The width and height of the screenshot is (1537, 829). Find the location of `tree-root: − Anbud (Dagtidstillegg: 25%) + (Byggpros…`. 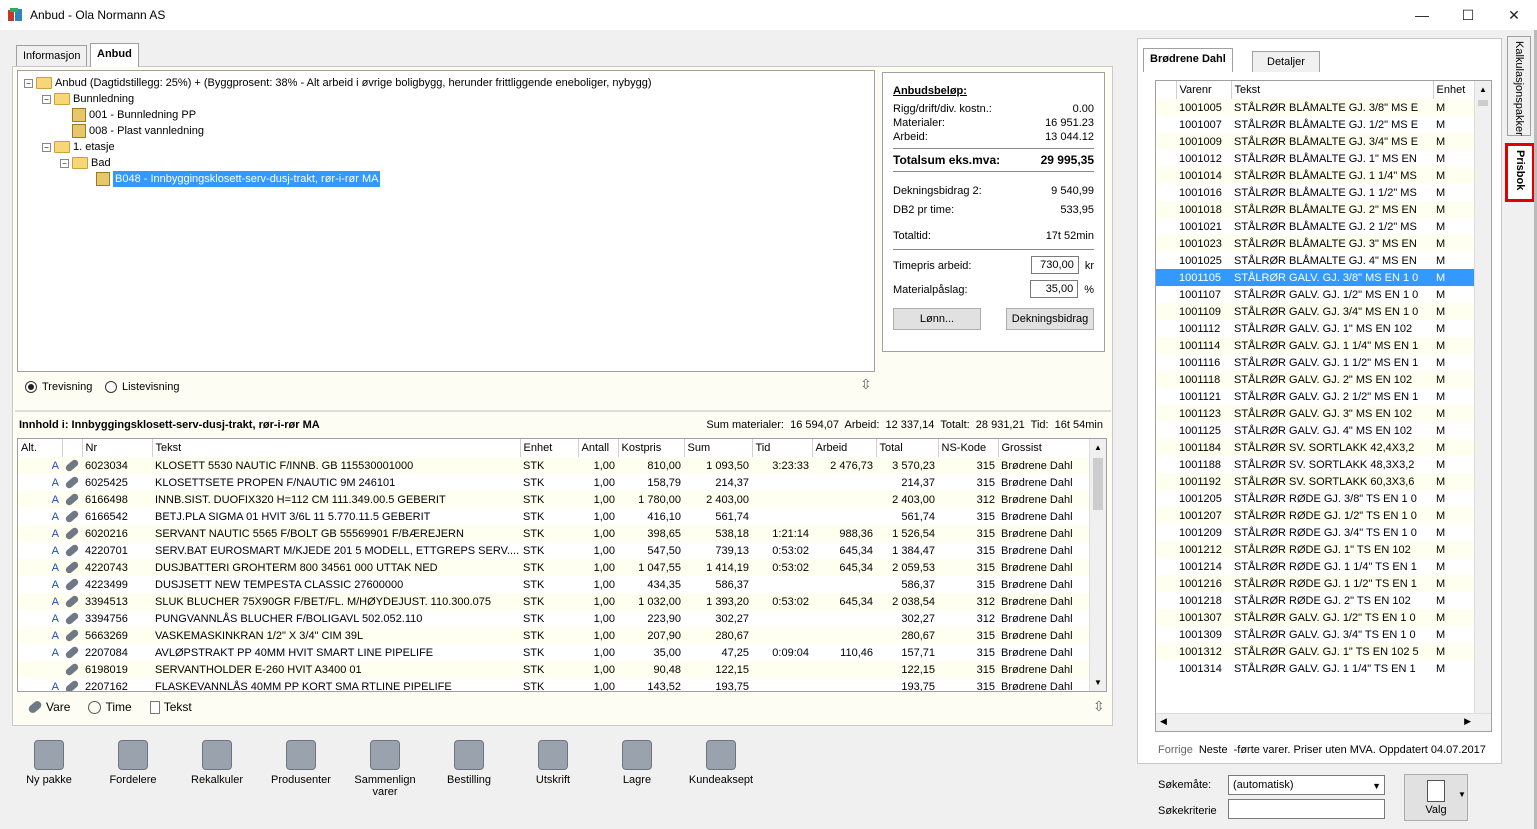

tree-root: − Anbud (Dagtidstillegg: 25%) + (Byggpros… is located at coordinates (446, 83).